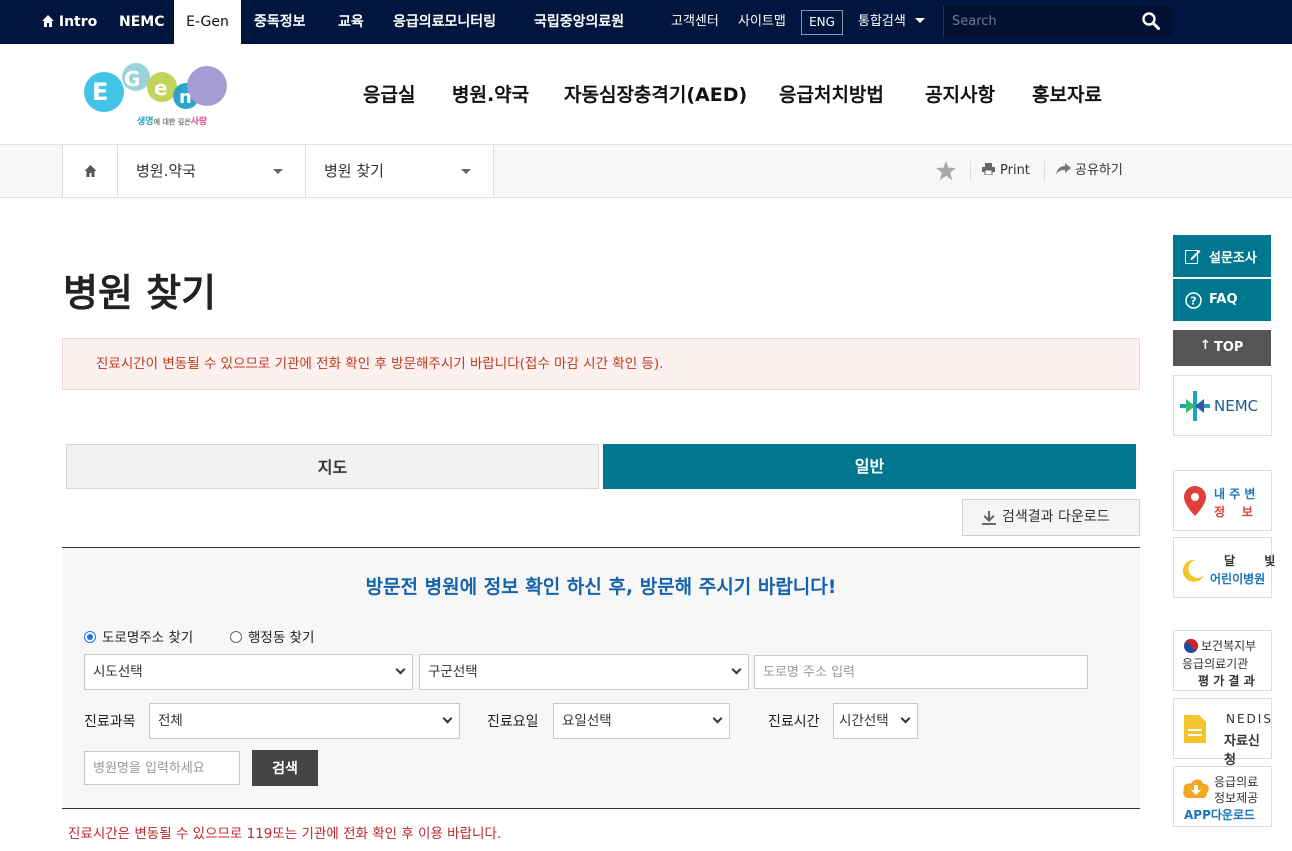 The height and width of the screenshot is (851, 1292). I want to click on share-icon, so click(1063, 169).